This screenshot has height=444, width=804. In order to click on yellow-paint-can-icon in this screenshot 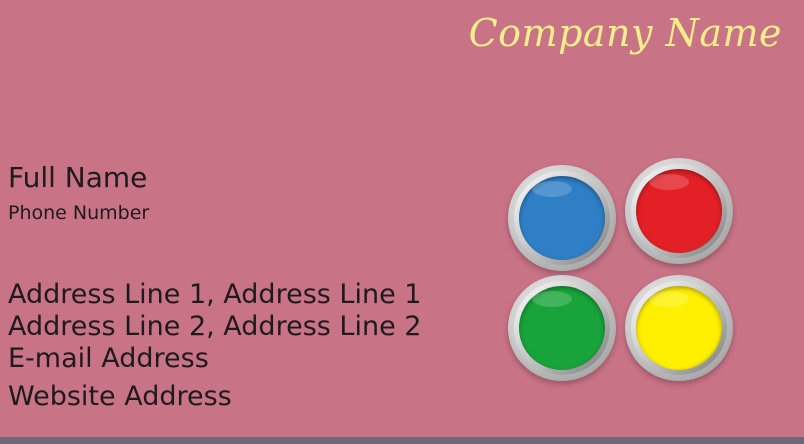, I will do `click(679, 328)`.